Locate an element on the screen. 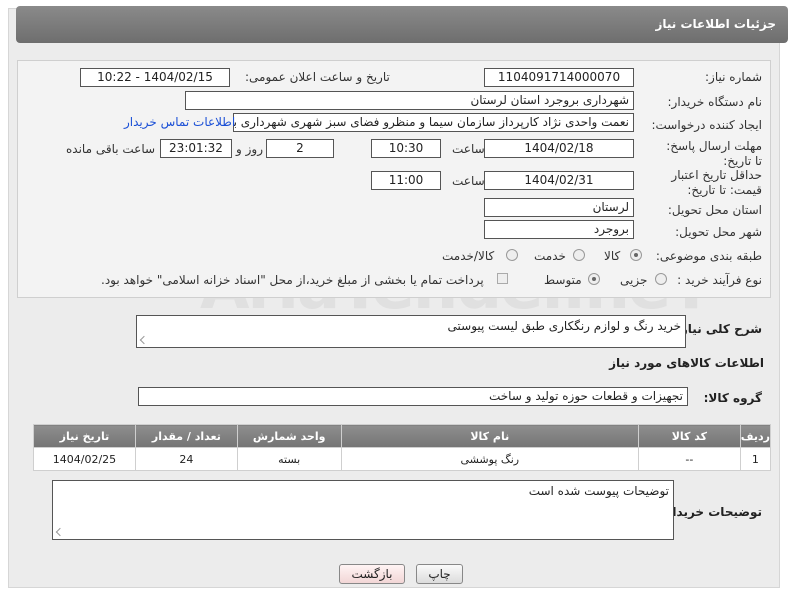 This screenshot has height=598, width=788. process-label: نوع فرآیند خرید : is located at coordinates (719, 280).